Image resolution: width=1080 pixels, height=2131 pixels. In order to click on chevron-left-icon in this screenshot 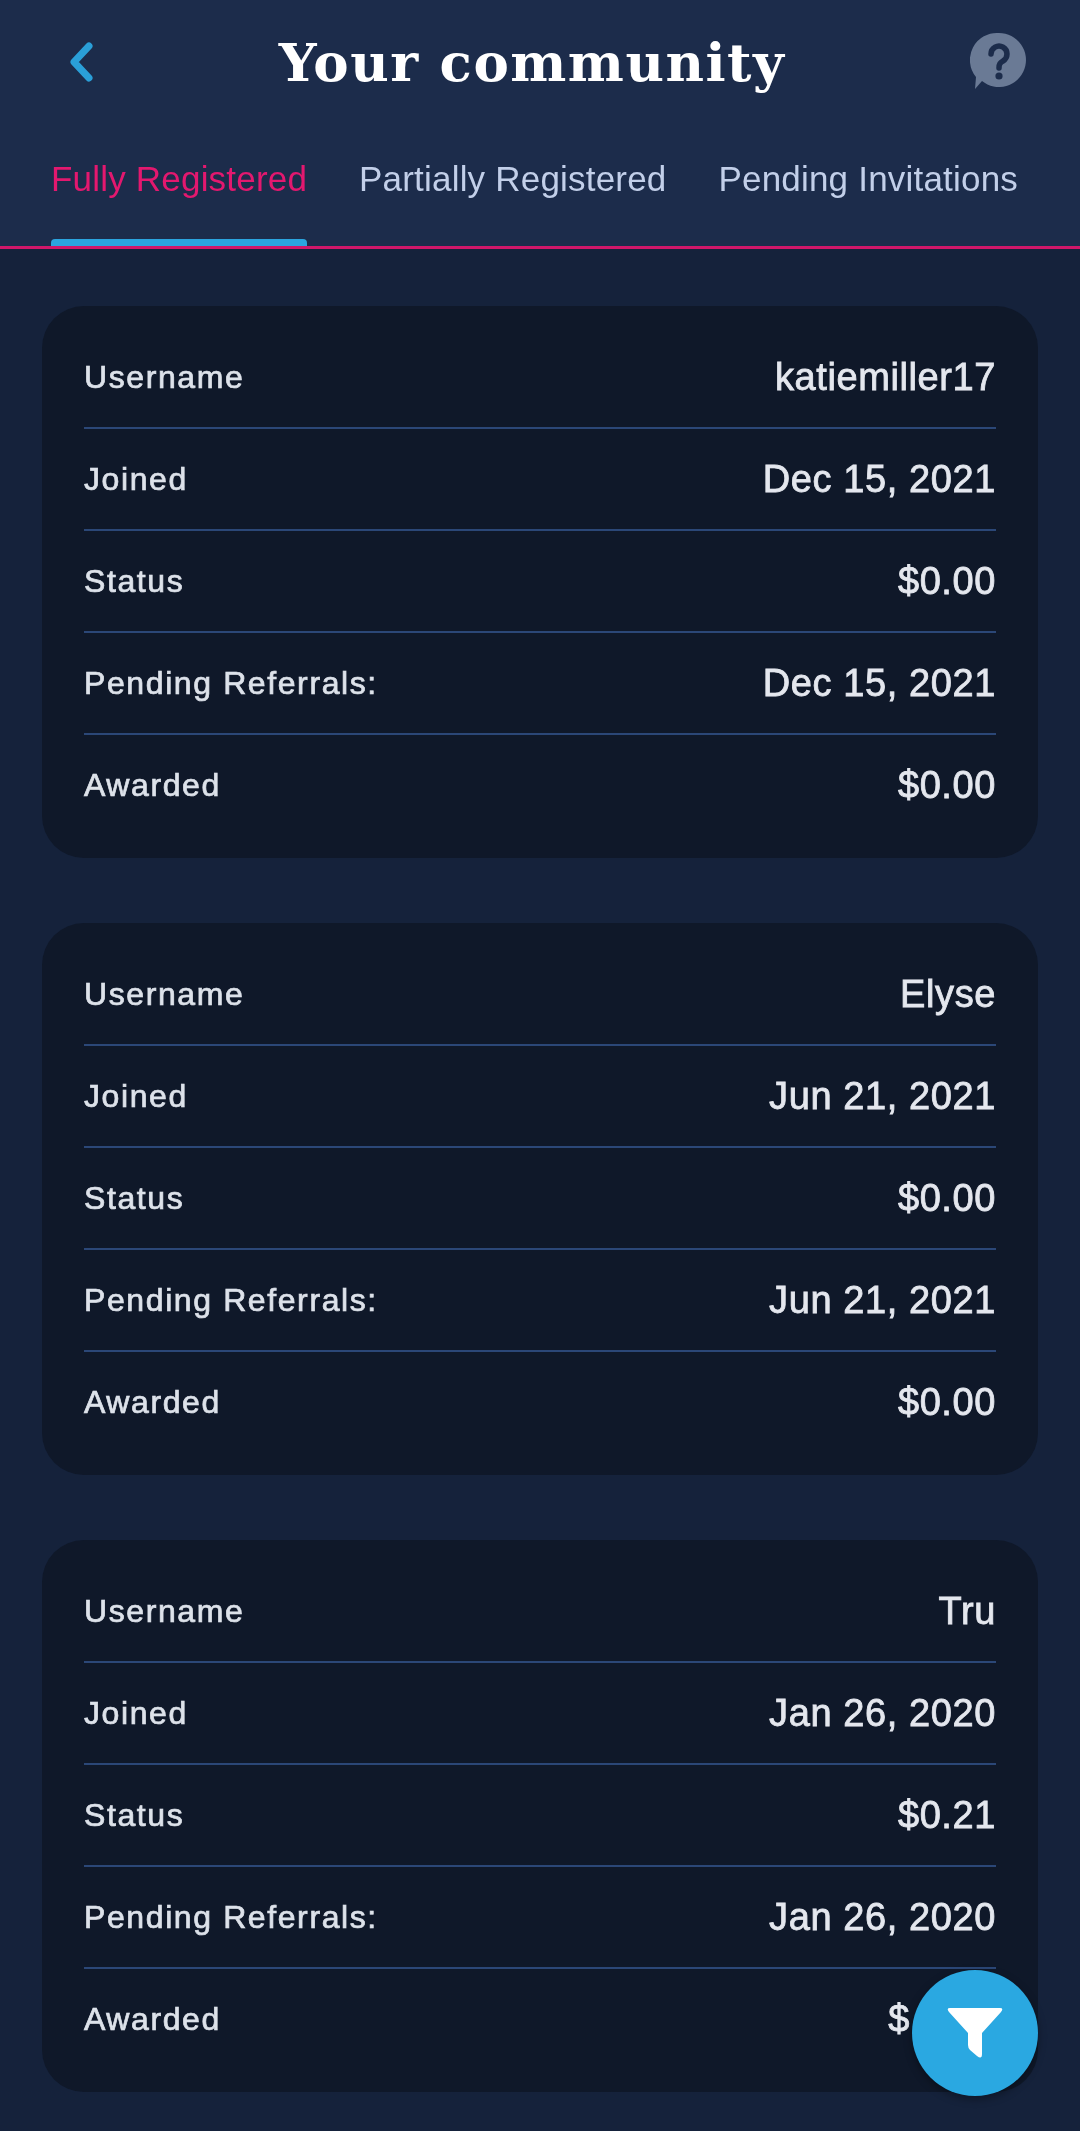, I will do `click(81, 62)`.